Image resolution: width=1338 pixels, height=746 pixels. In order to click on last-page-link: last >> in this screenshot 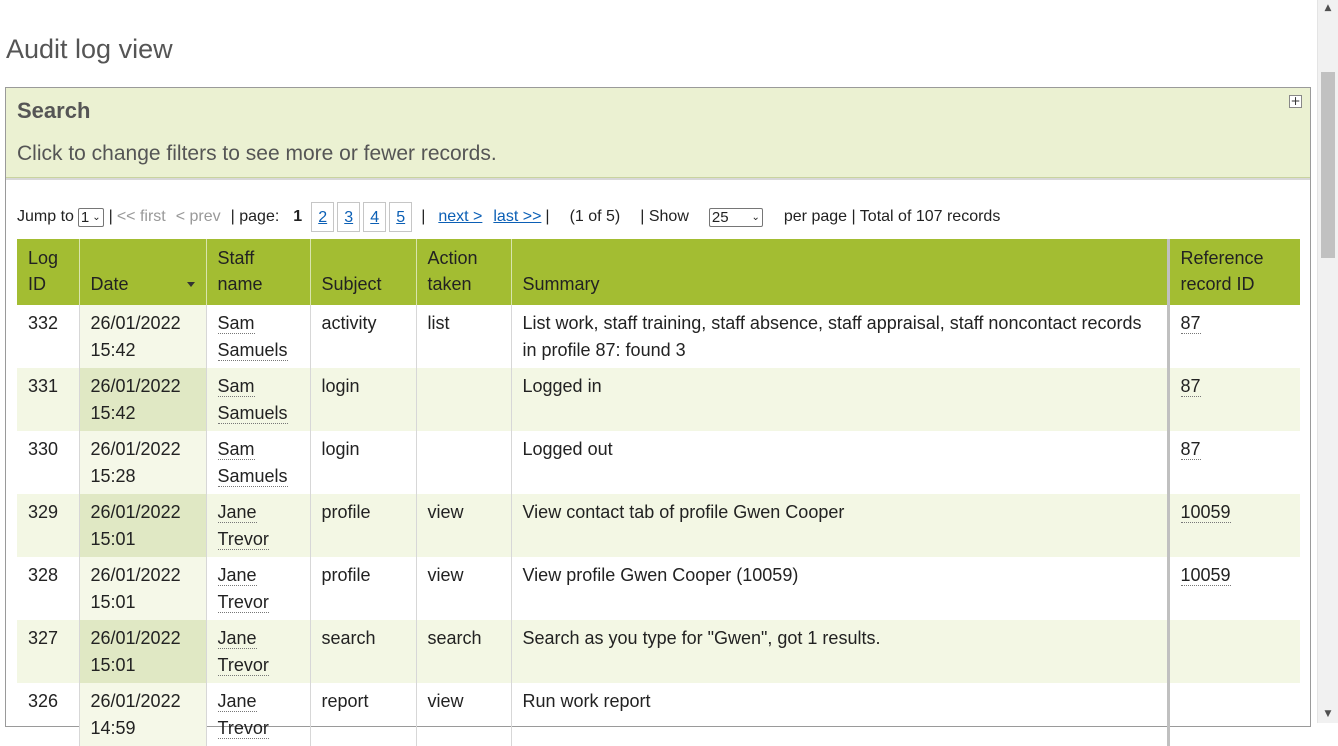, I will do `click(517, 217)`.